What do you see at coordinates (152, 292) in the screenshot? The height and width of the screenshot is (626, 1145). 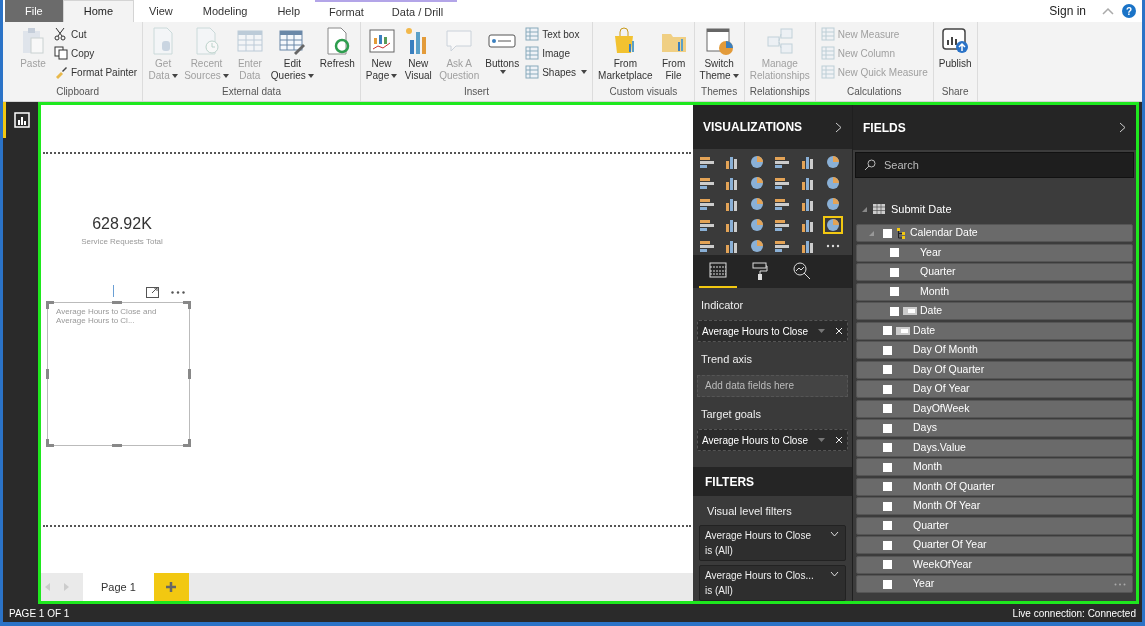 I see `focus-mode-icon` at bounding box center [152, 292].